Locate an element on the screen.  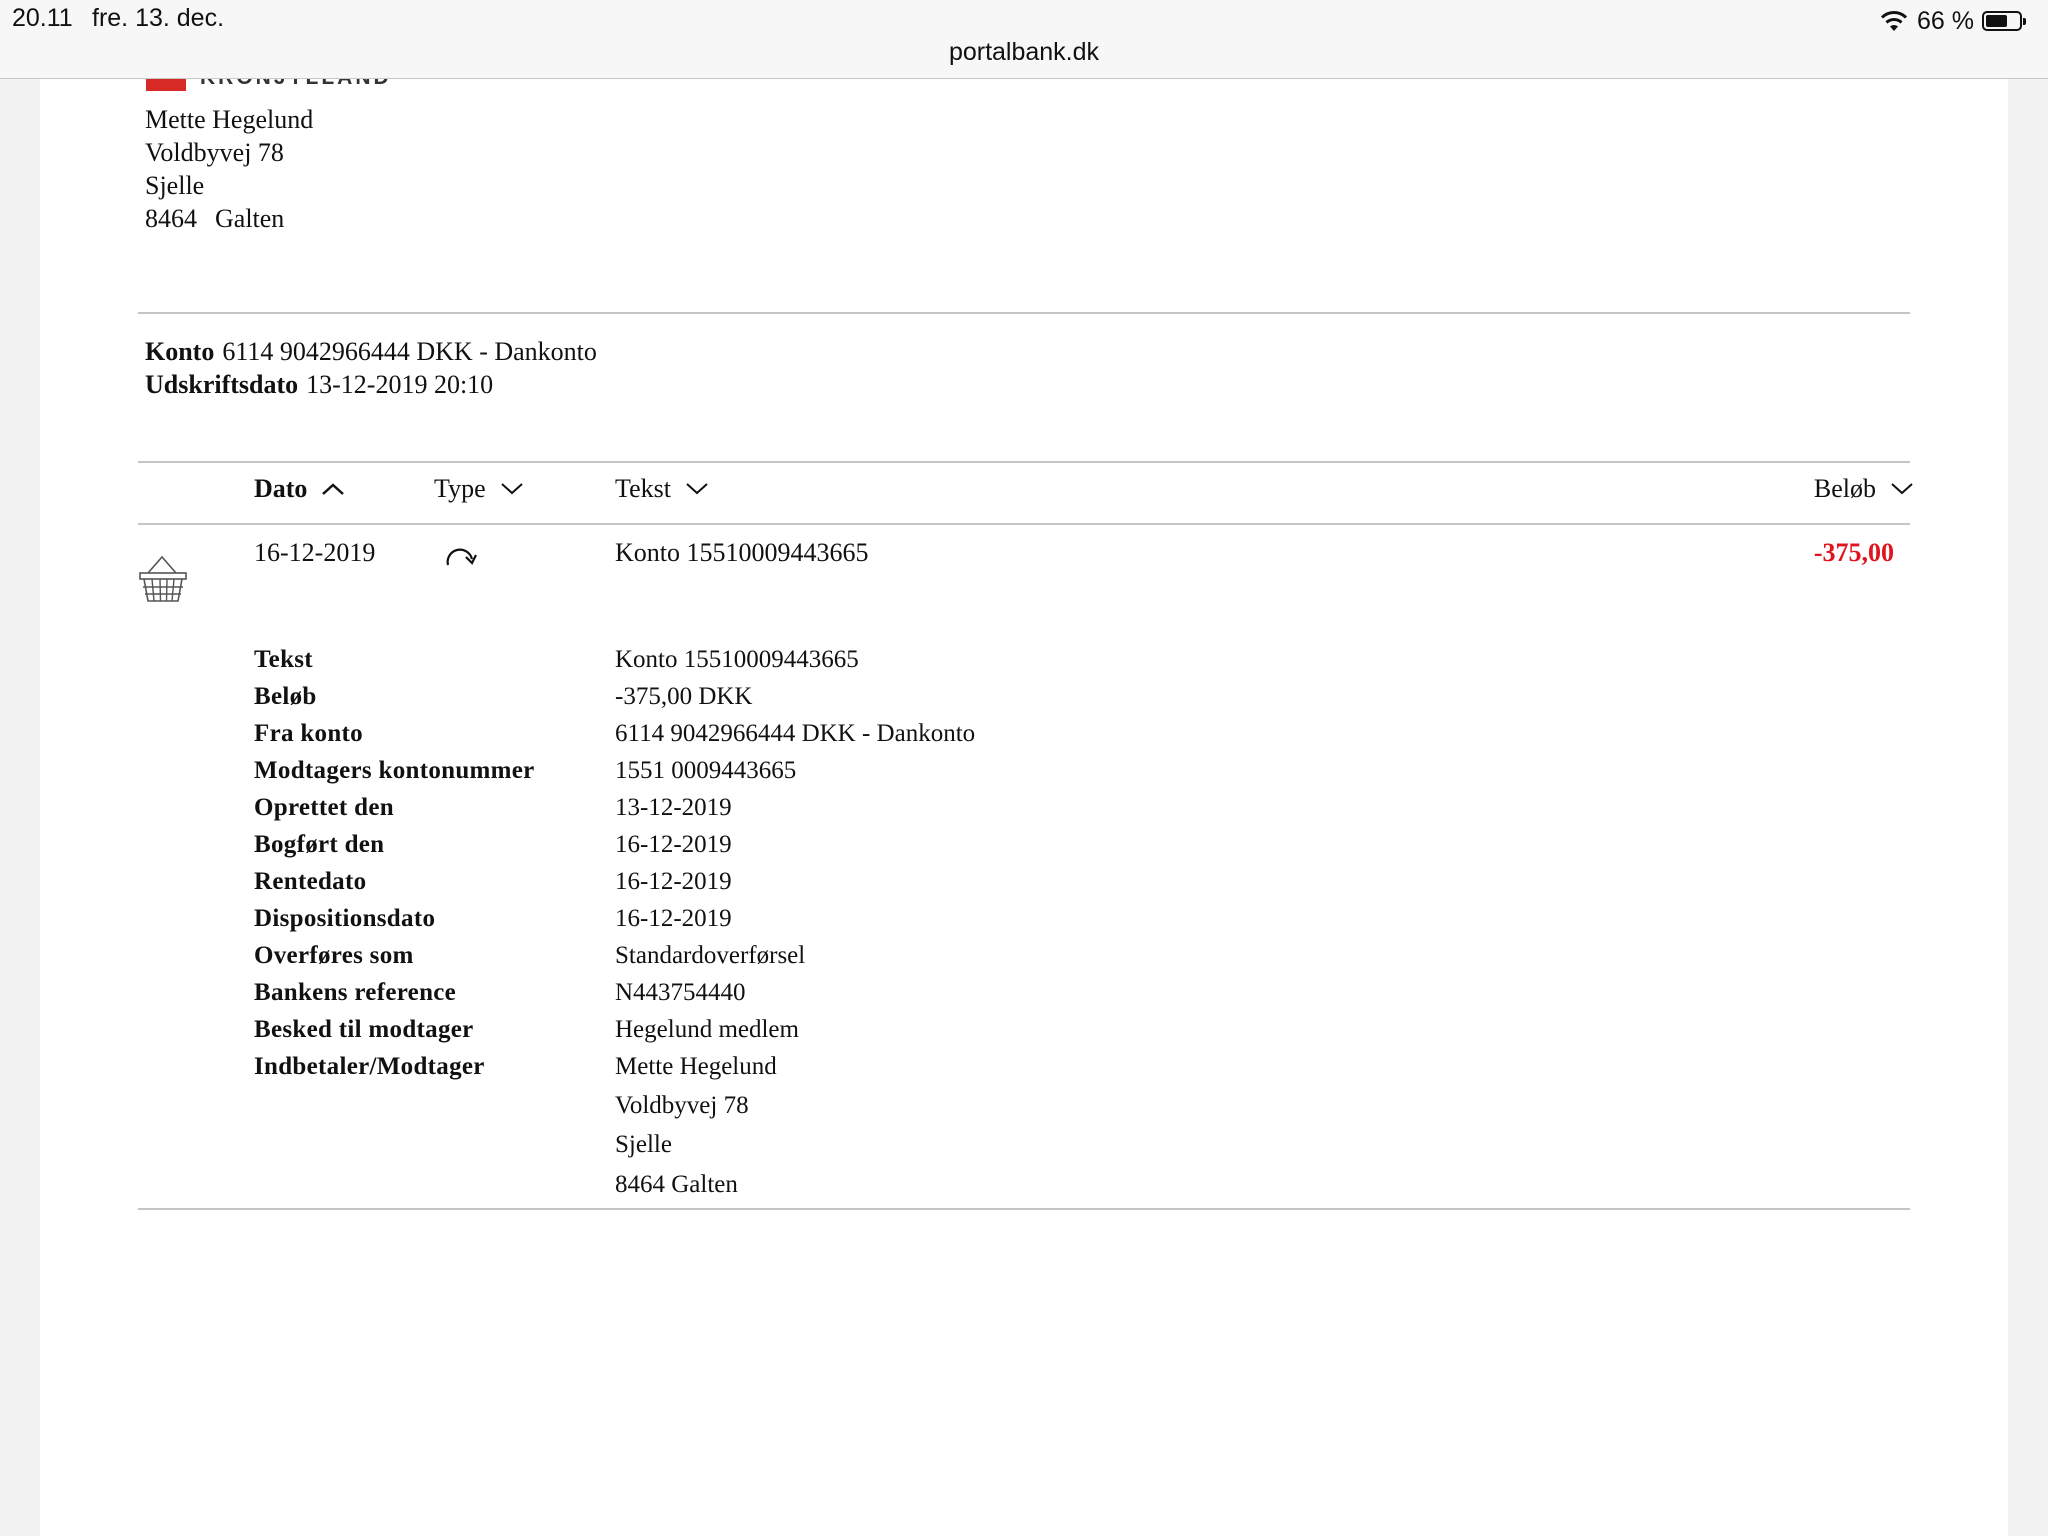
detail-label: Fra konto is located at coordinates (308, 733).